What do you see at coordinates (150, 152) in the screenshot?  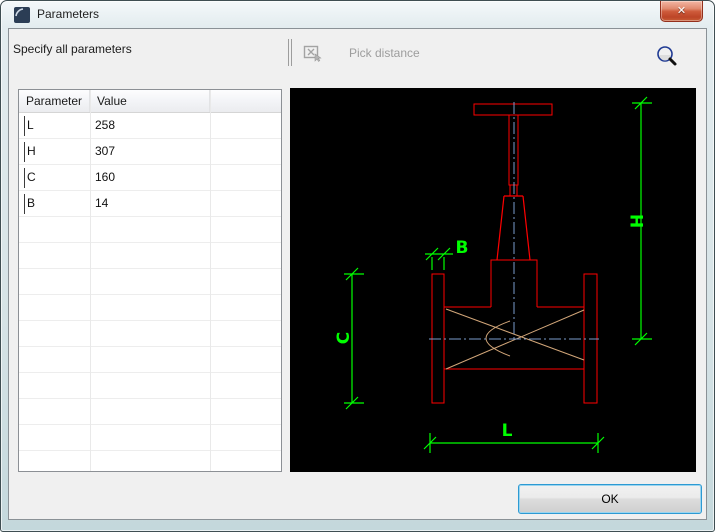 I see `table-row: H 307` at bounding box center [150, 152].